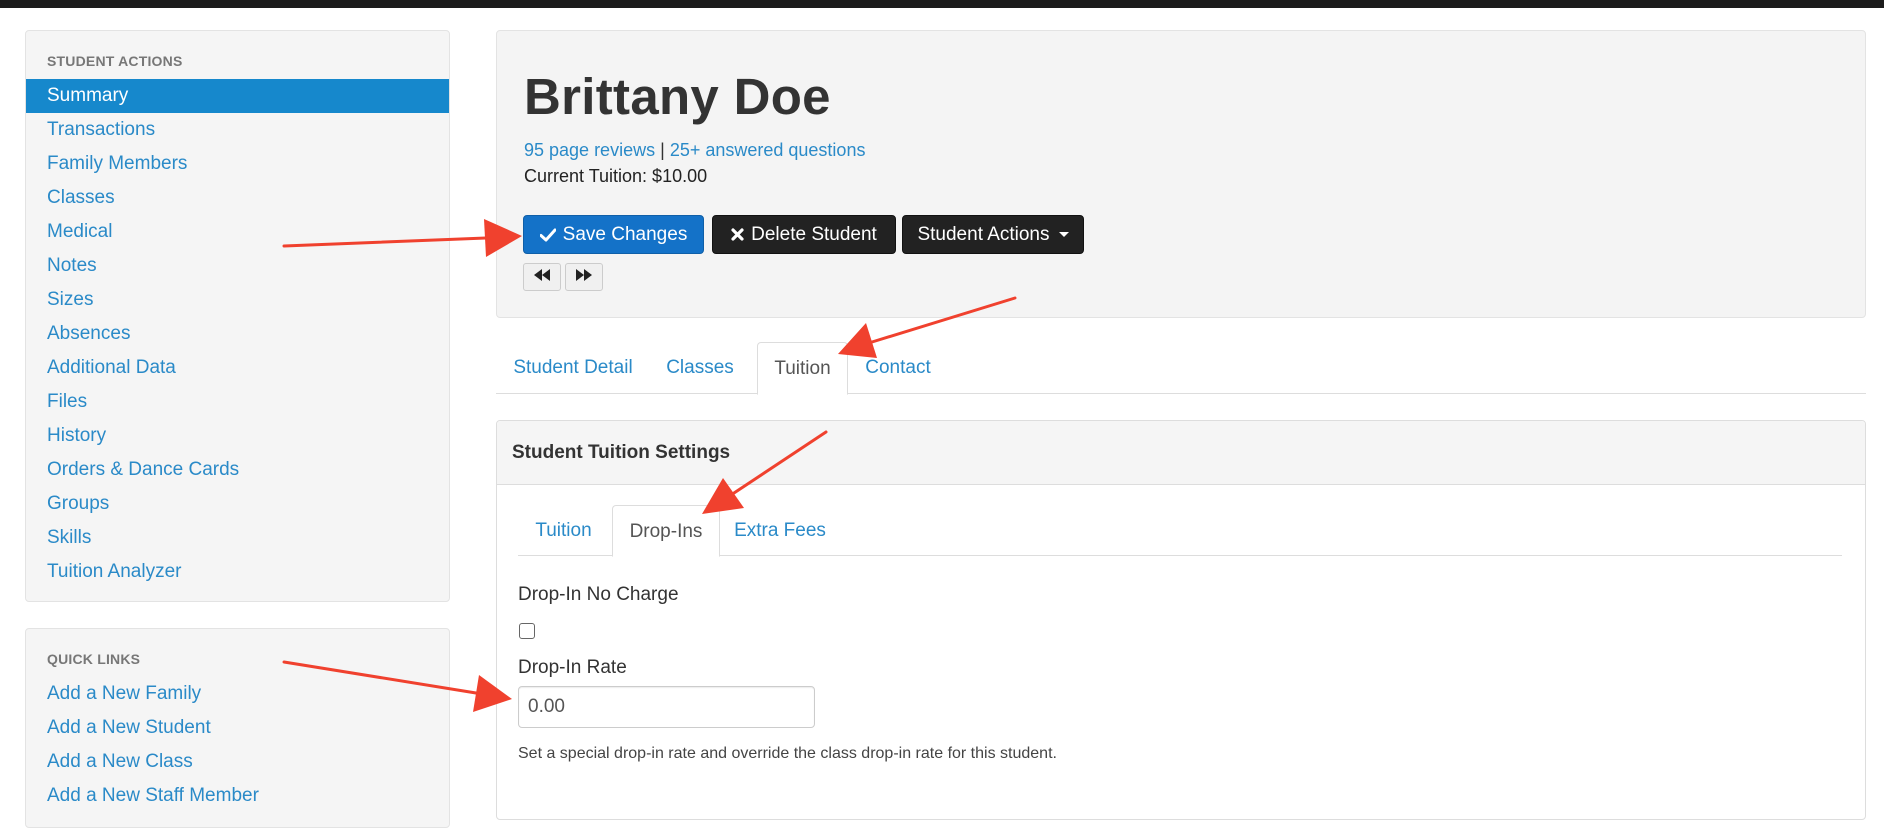  I want to click on previous-student-button, so click(542, 277).